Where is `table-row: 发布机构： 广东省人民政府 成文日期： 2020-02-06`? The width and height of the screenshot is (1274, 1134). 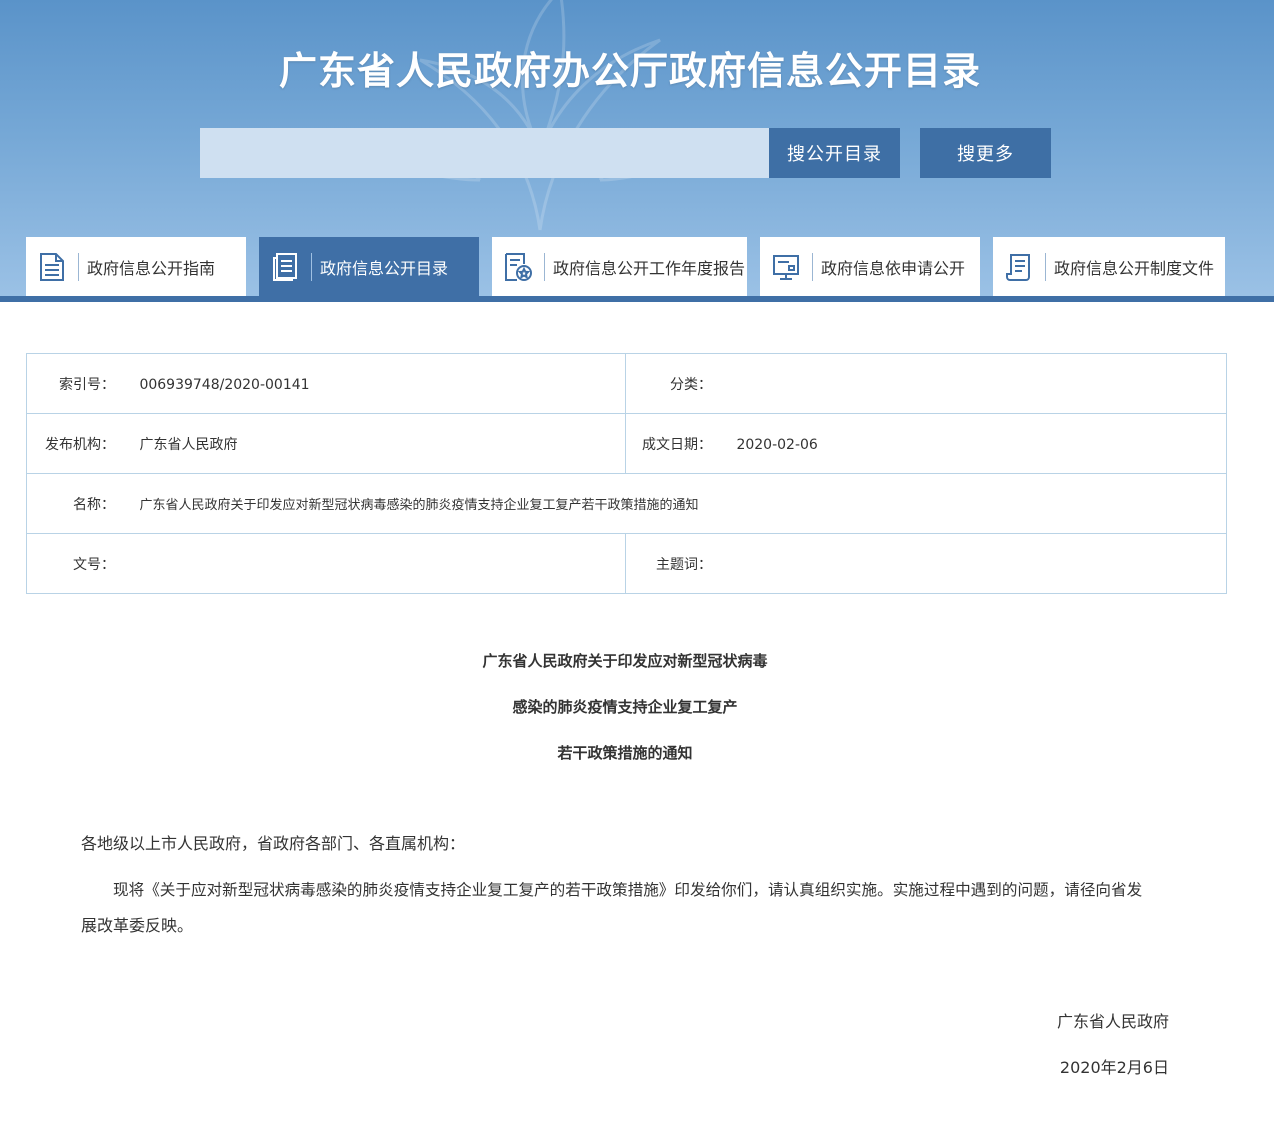
table-row: 发布机构： 广东省人民政府 成文日期： 2020-02-06 is located at coordinates (627, 443).